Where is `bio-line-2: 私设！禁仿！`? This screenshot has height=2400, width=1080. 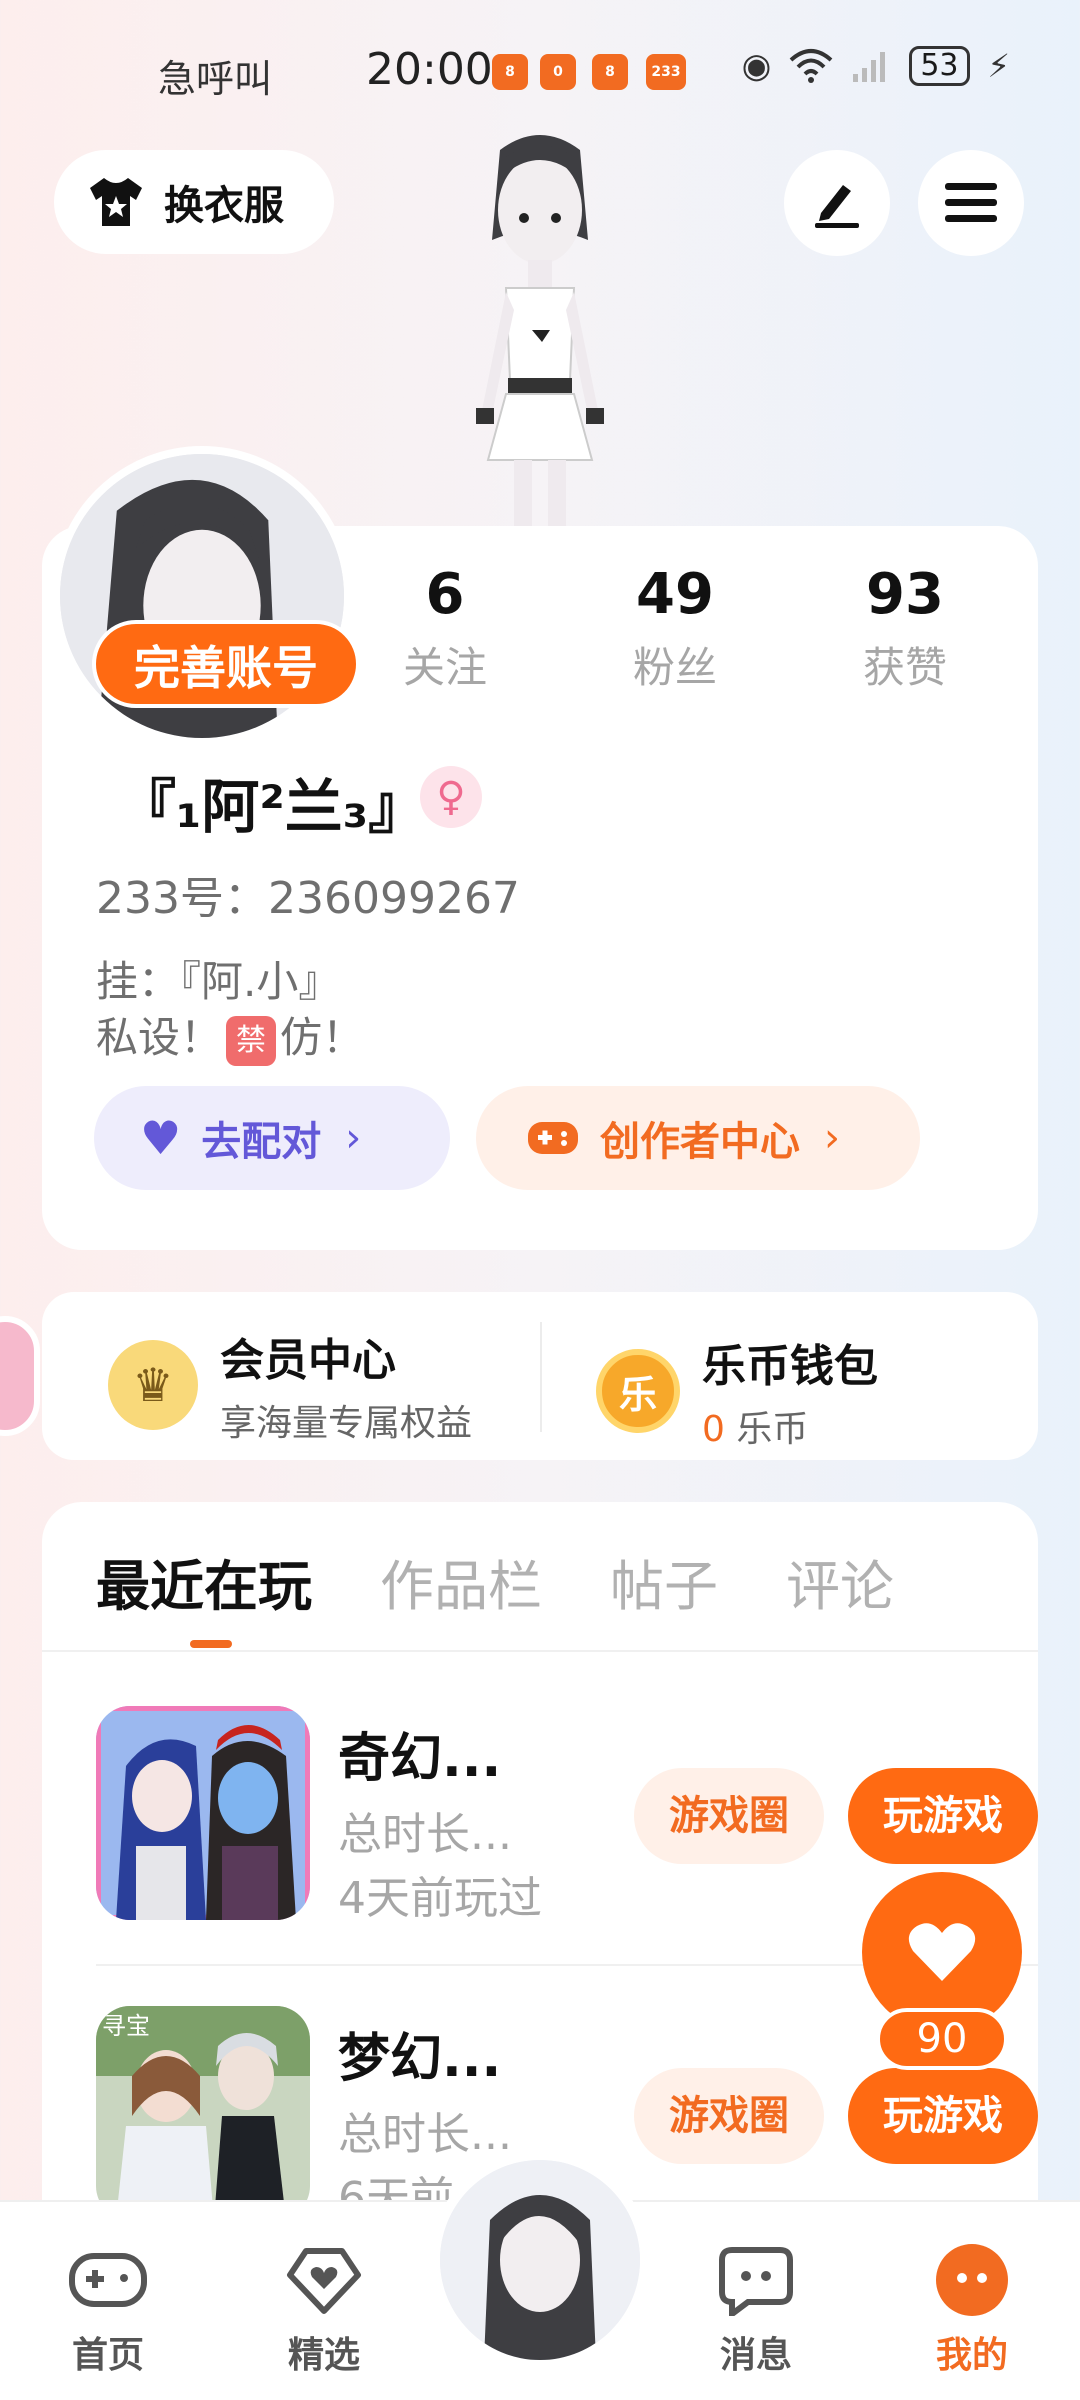
bio-line-2: 私设！禁仿！ is located at coordinates (230, 1035).